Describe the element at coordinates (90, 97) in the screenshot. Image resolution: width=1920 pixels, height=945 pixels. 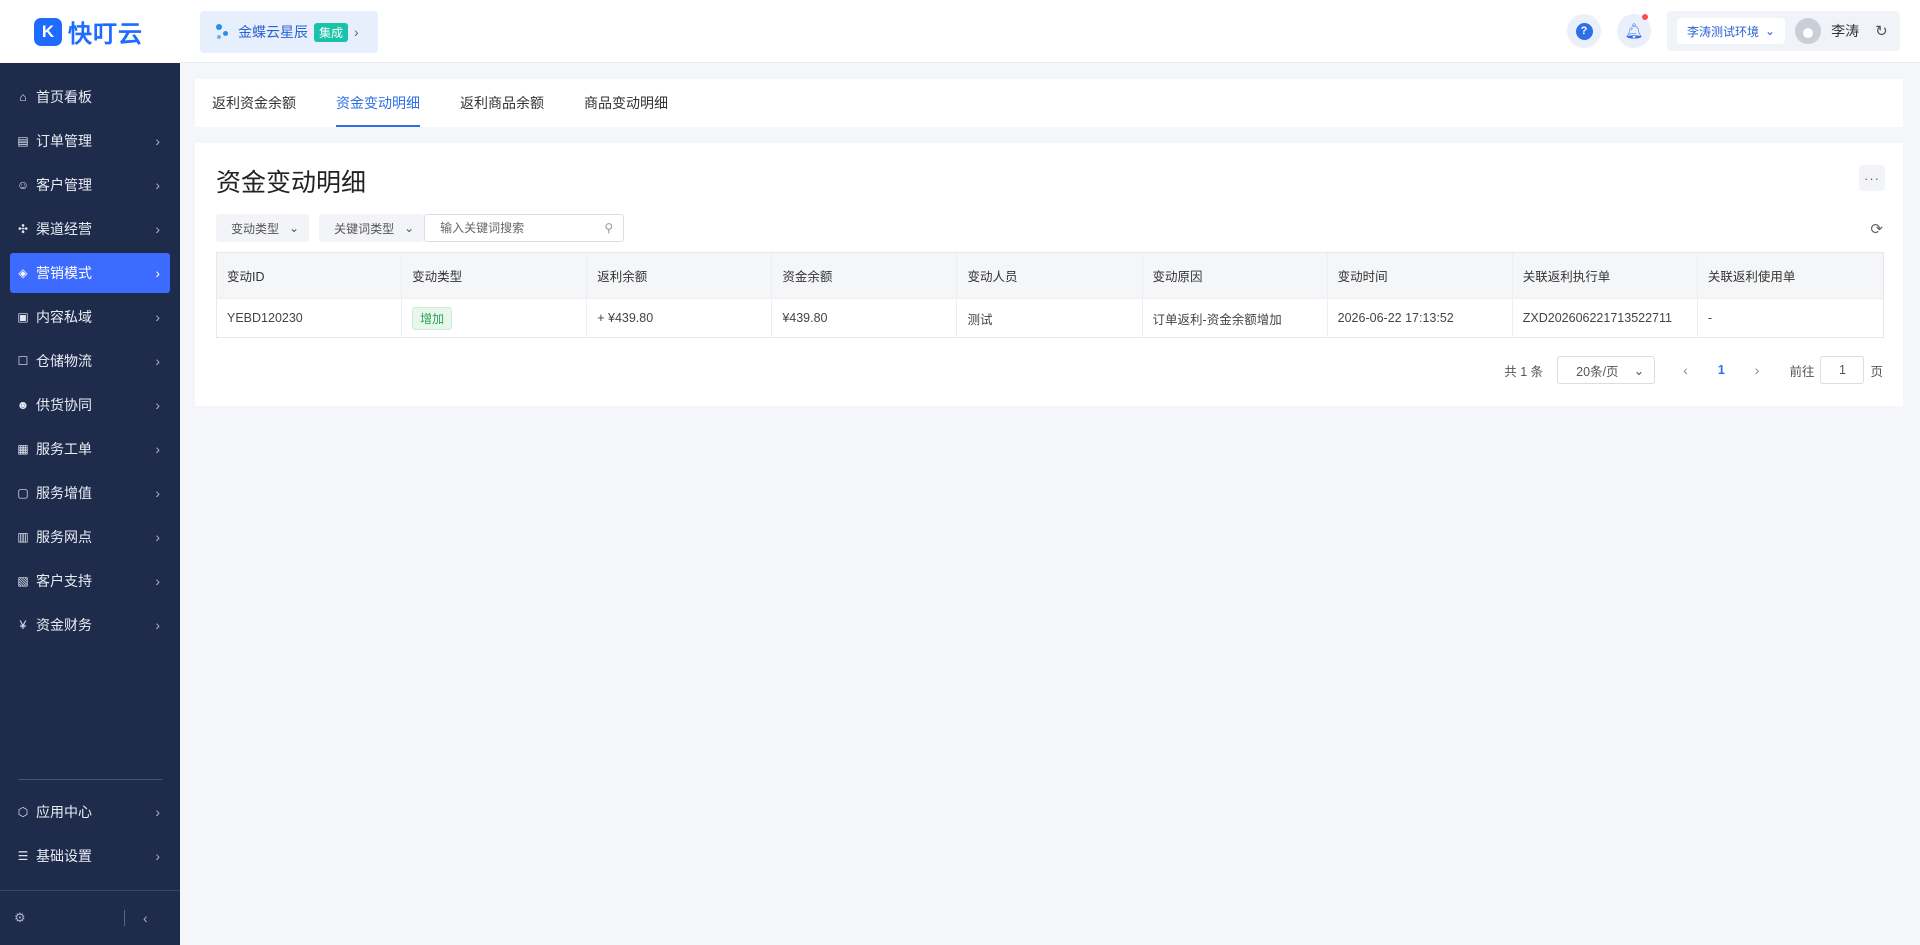
I see `sidebar-item-dashboard: ⌂ 首页看板` at that location.